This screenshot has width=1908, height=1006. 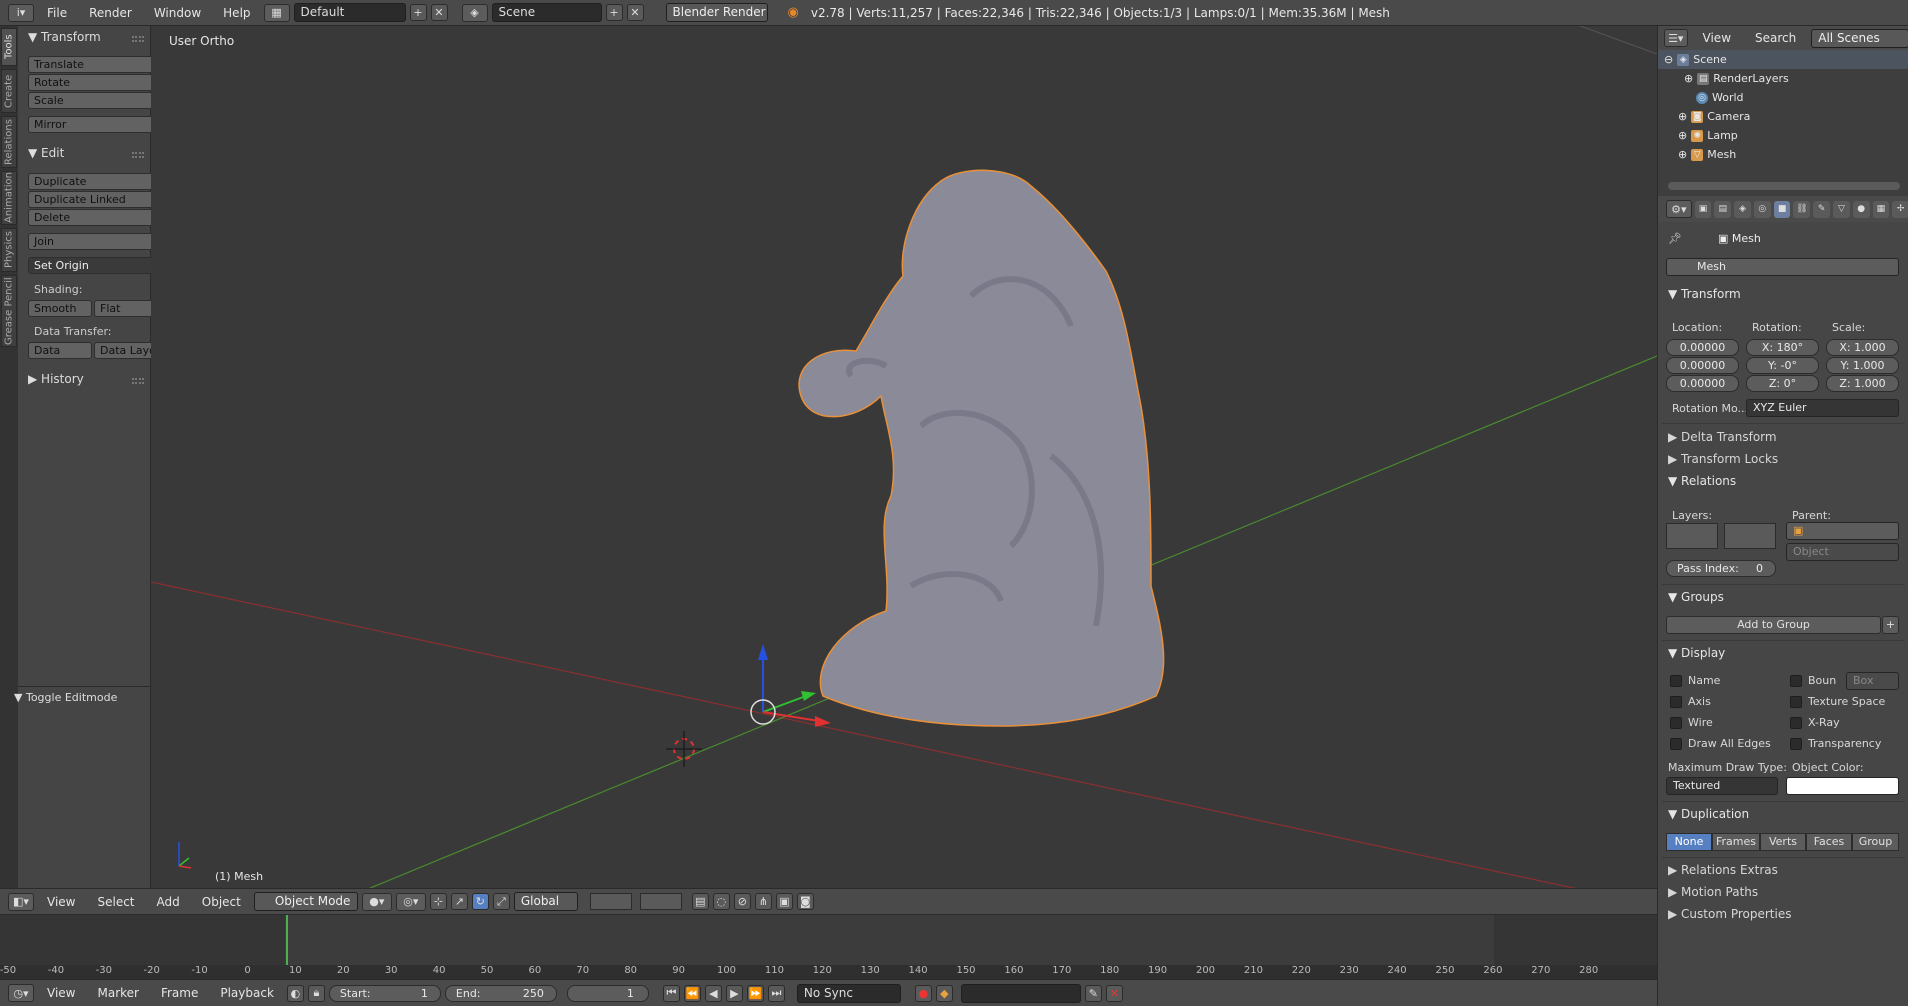 I want to click on editor-type-icon: i▾, so click(x=21, y=12).